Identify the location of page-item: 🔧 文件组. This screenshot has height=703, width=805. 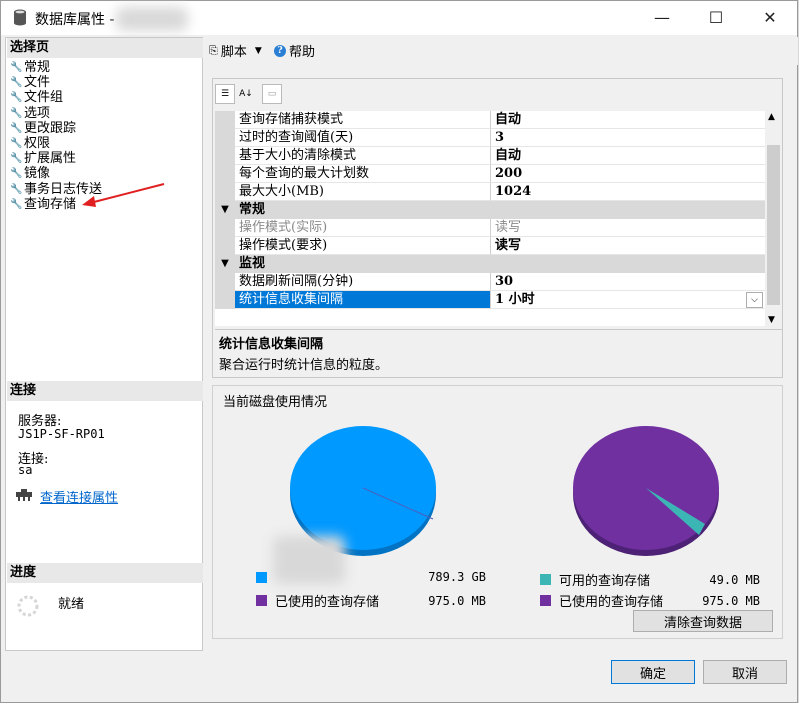
(36, 97).